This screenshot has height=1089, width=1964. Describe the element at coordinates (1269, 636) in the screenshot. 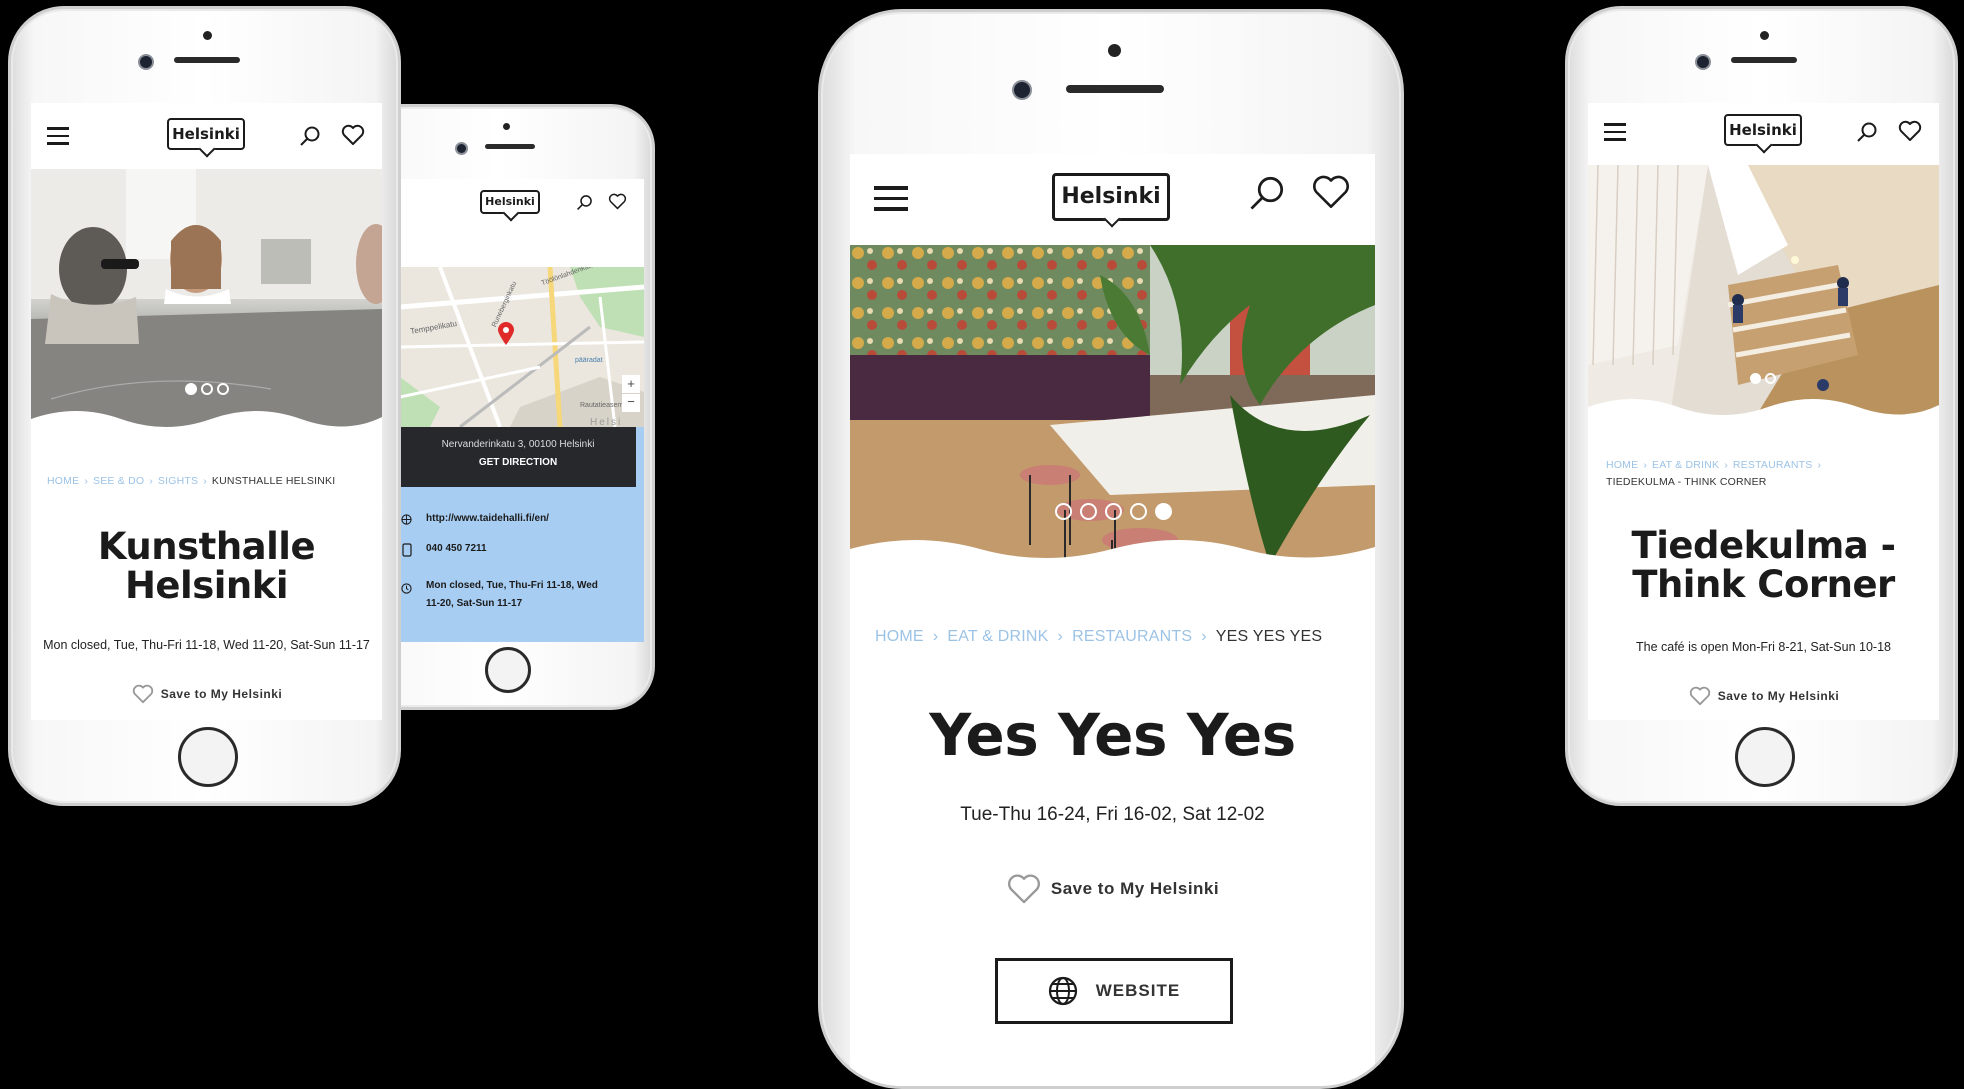

I see `breadcrumb-current: YES YES YES` at that location.